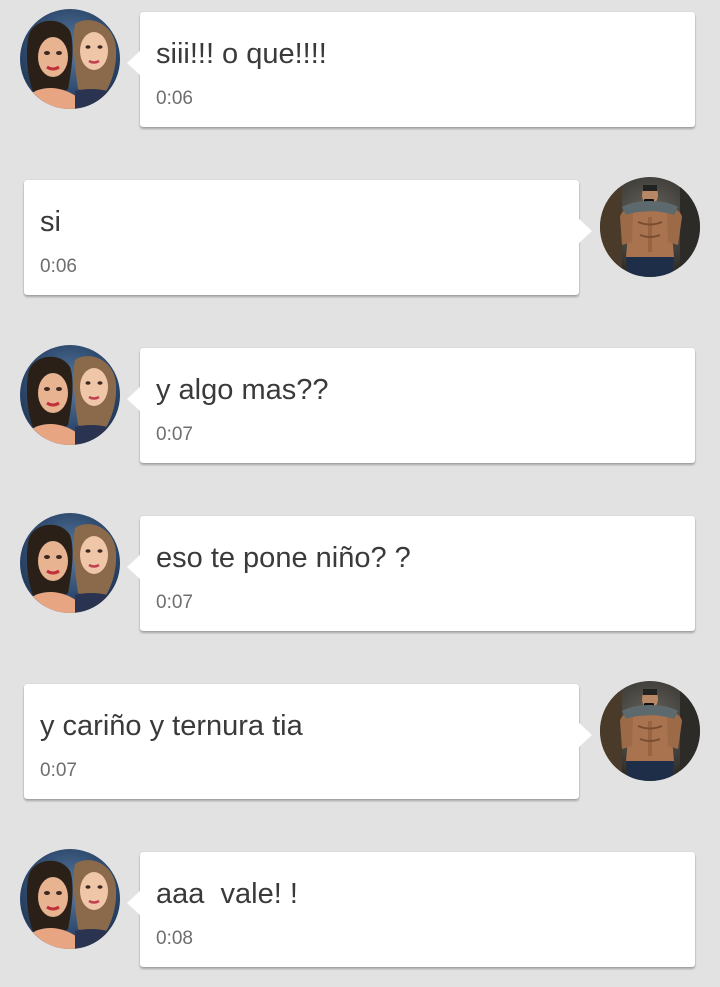 The height and width of the screenshot is (987, 720). What do you see at coordinates (411, 405) in the screenshot?
I see `message-bubble: y algo mas?? 0:07` at bounding box center [411, 405].